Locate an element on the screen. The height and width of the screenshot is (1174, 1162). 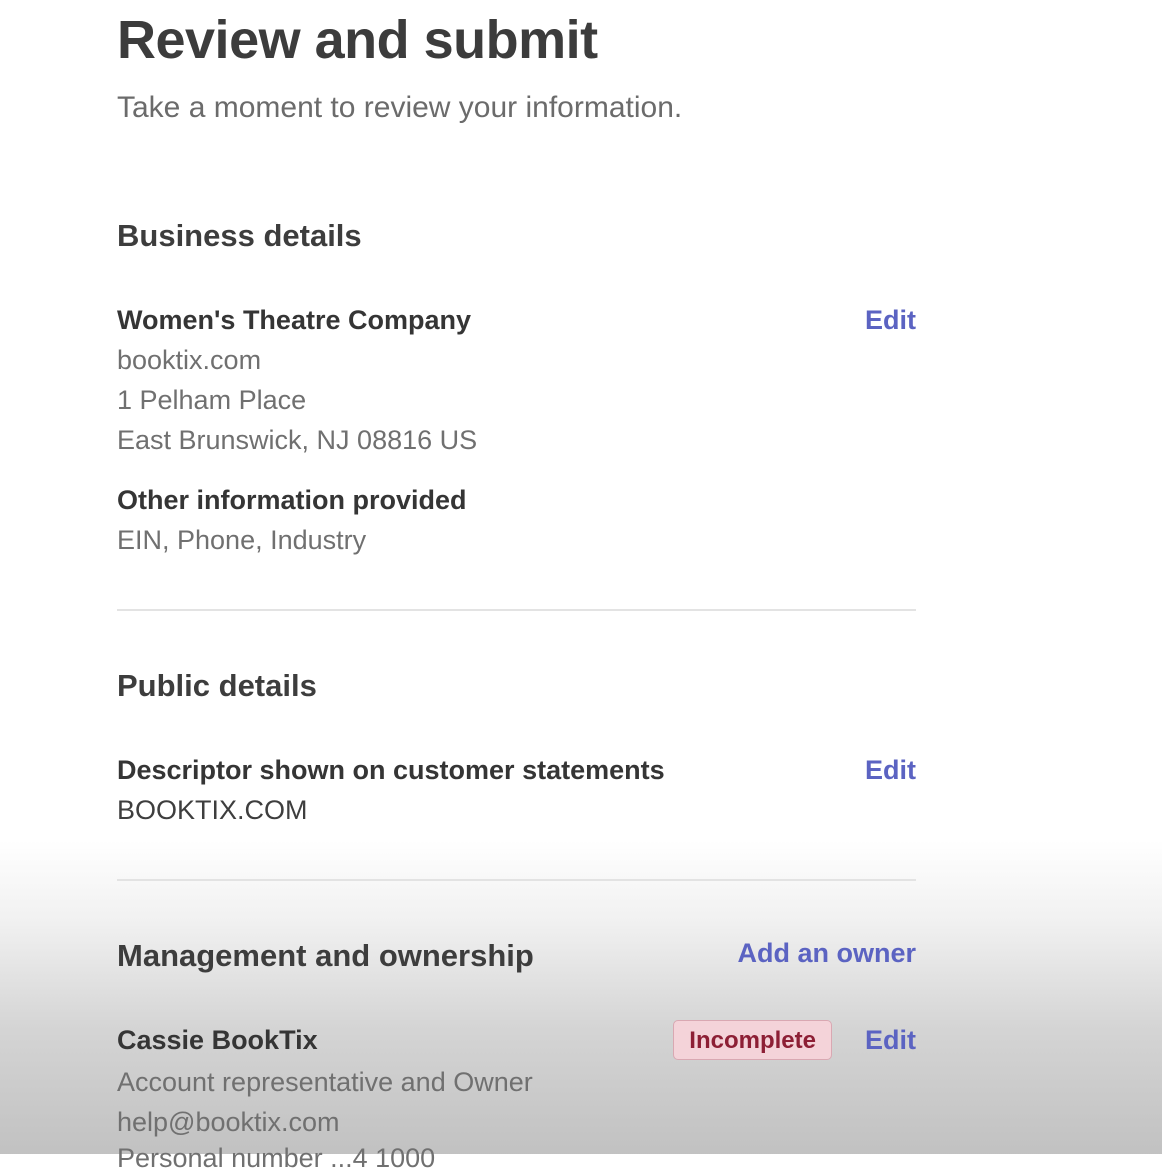
section-heading-public-details: Public details is located at coordinates (217, 685).